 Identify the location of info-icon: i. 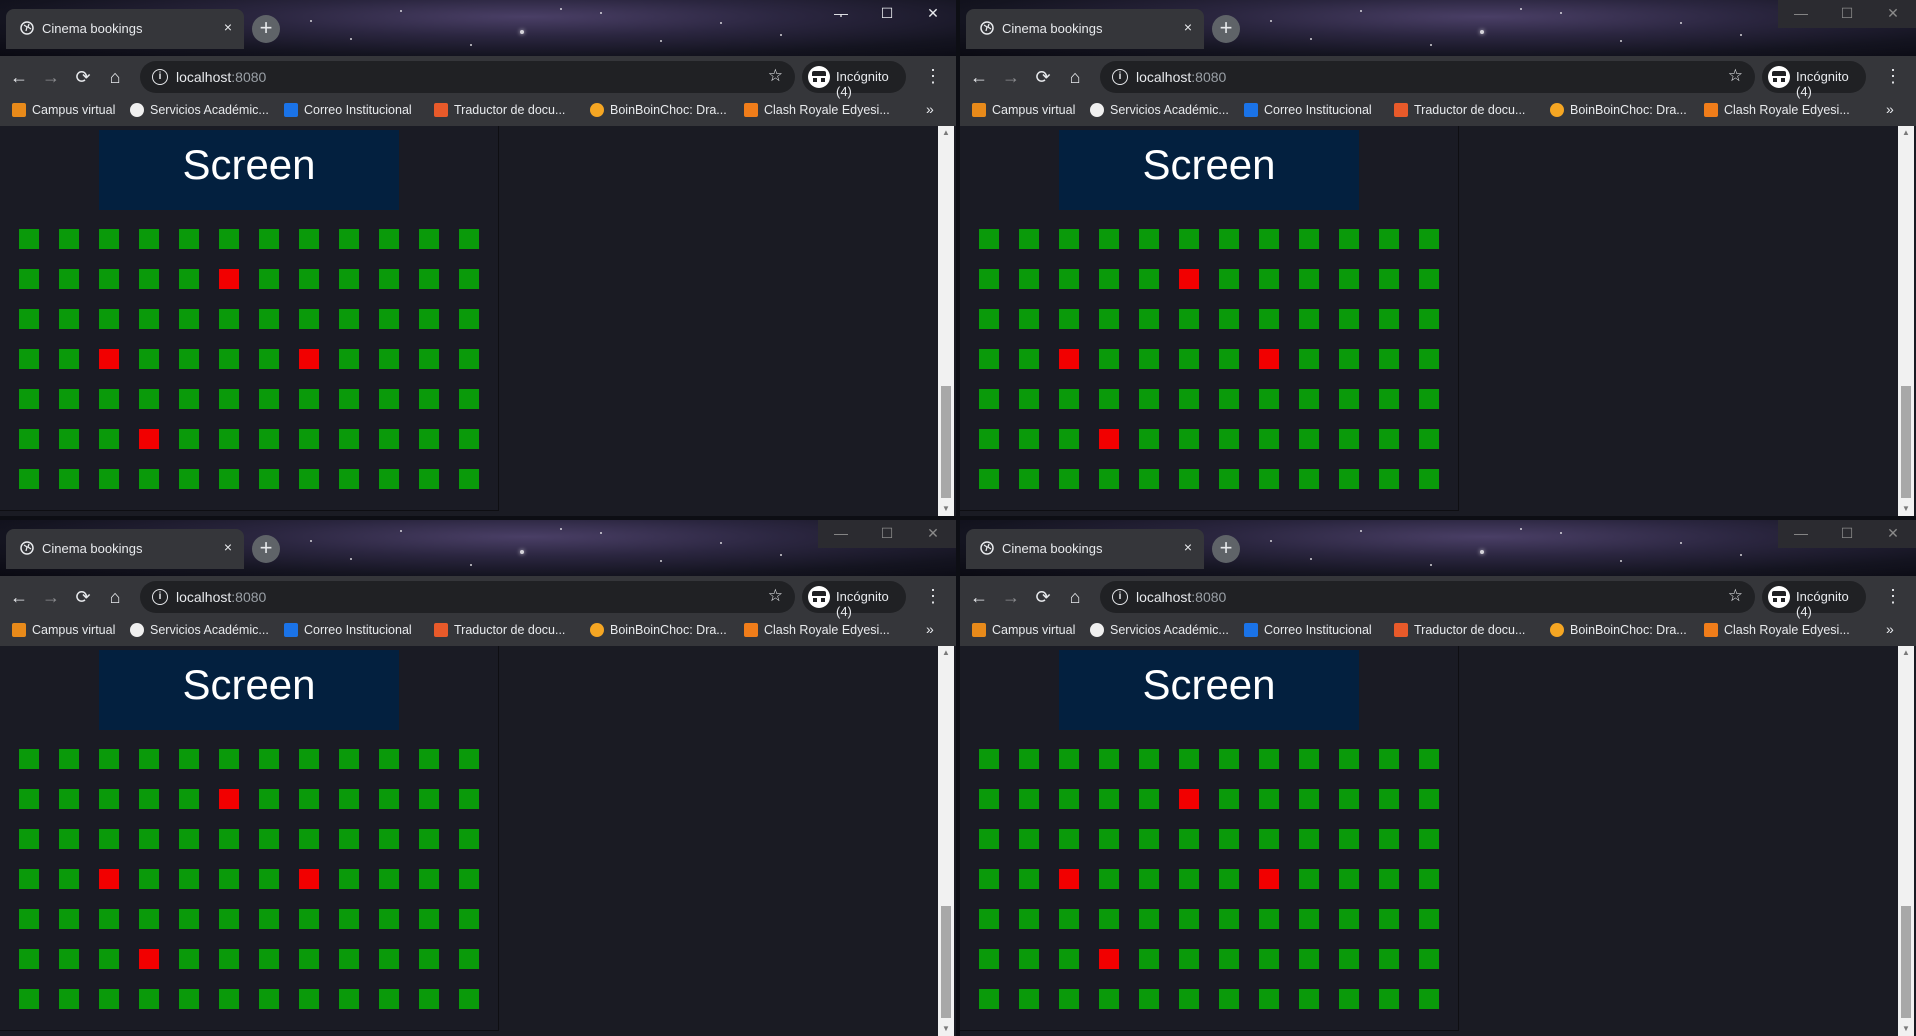
(160, 77).